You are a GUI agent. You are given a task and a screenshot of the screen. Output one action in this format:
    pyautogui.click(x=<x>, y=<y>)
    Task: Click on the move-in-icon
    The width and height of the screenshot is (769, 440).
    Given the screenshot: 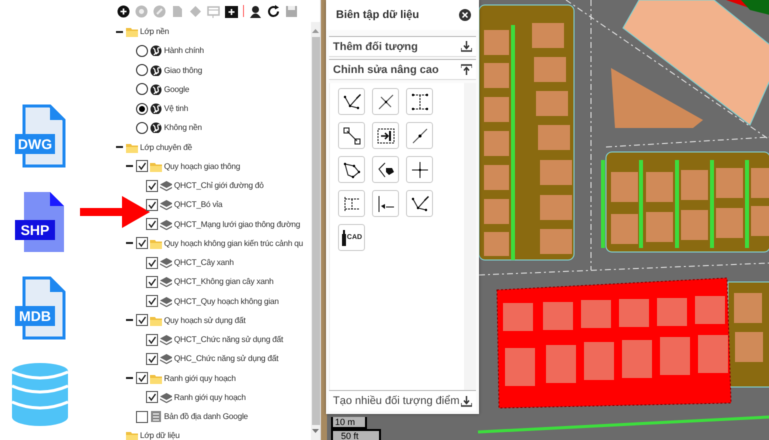 What is the action you would take?
    pyautogui.click(x=386, y=136)
    